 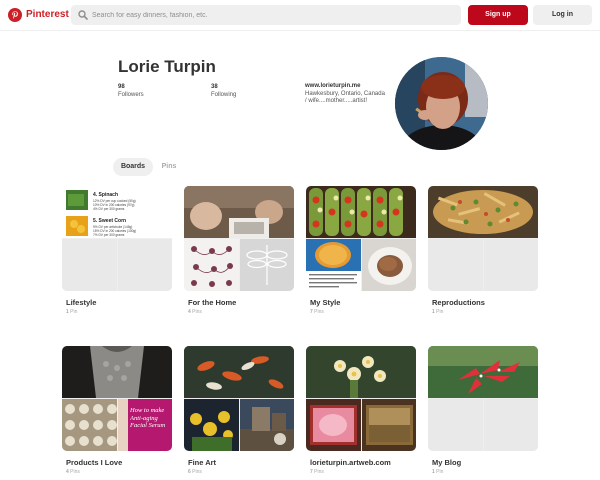 What do you see at coordinates (105, 195) in the screenshot?
I see `cover-text-title: 4. Spinach` at bounding box center [105, 195].